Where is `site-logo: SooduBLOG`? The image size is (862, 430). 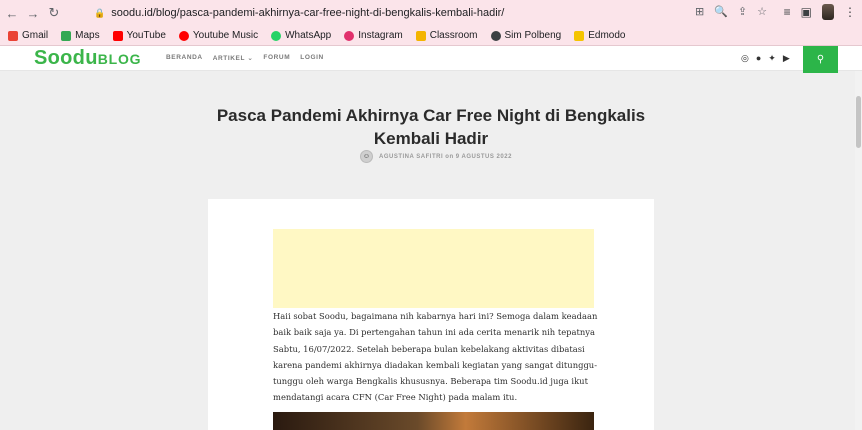 site-logo: SooduBLOG is located at coordinates (87, 58).